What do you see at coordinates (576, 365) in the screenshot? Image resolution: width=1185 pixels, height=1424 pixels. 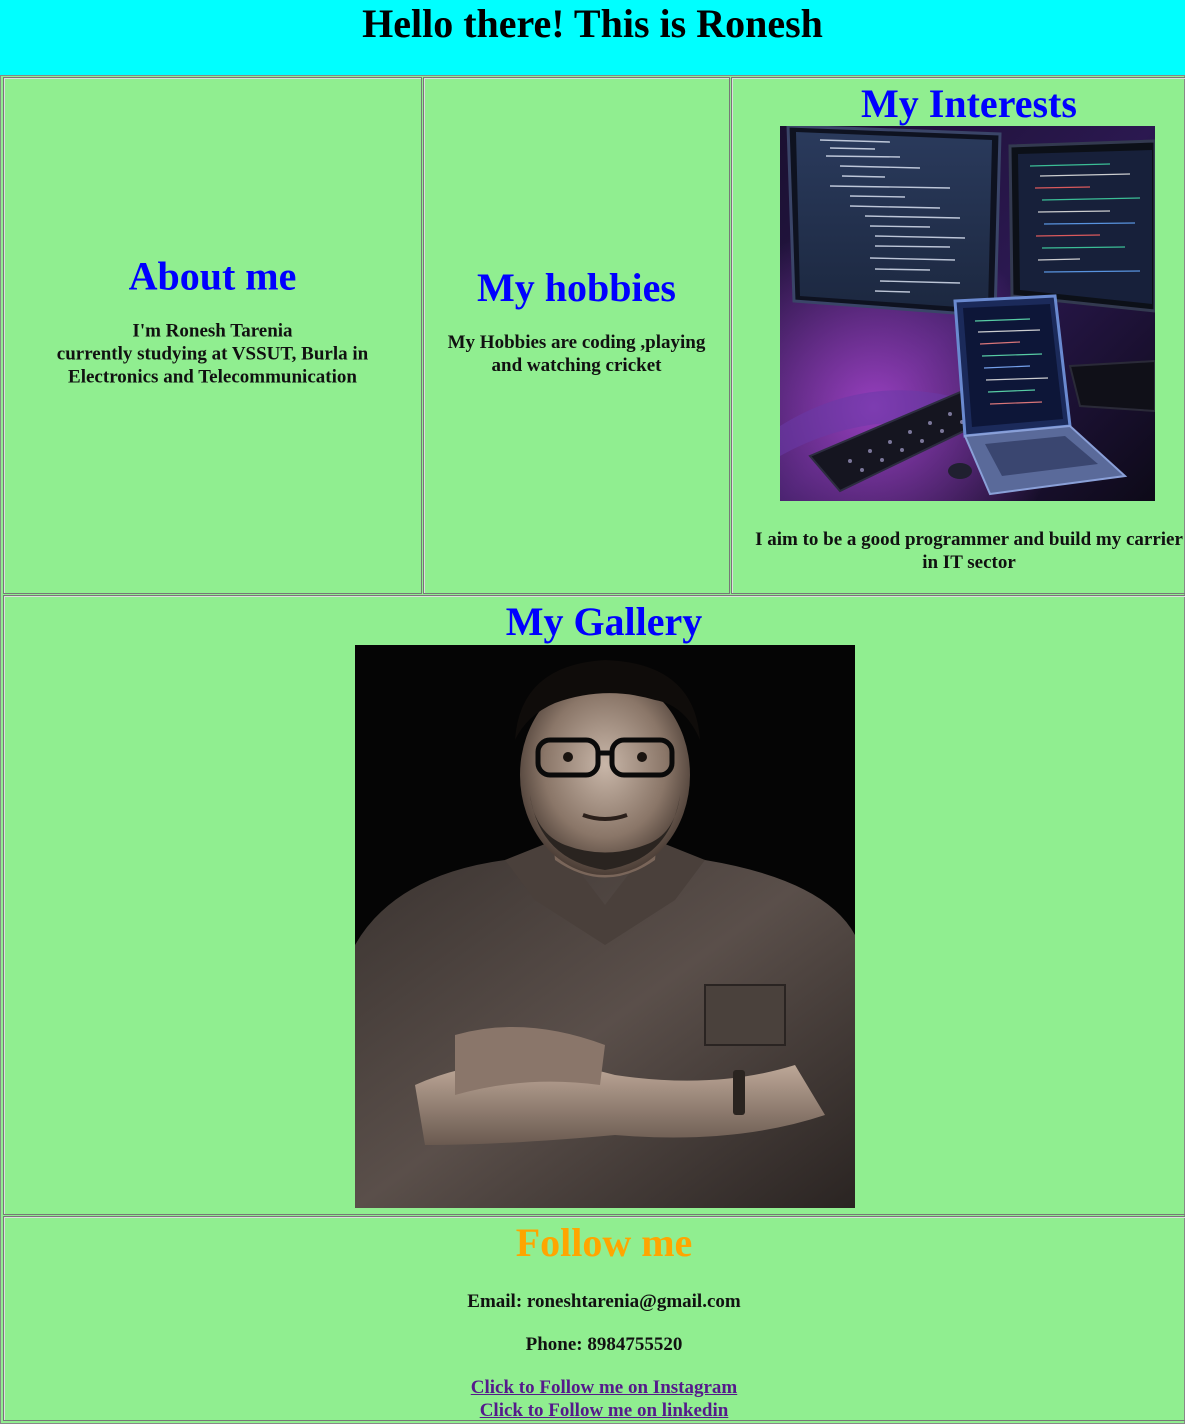 I see `hobbies-line-2: and watching cricket` at bounding box center [576, 365].